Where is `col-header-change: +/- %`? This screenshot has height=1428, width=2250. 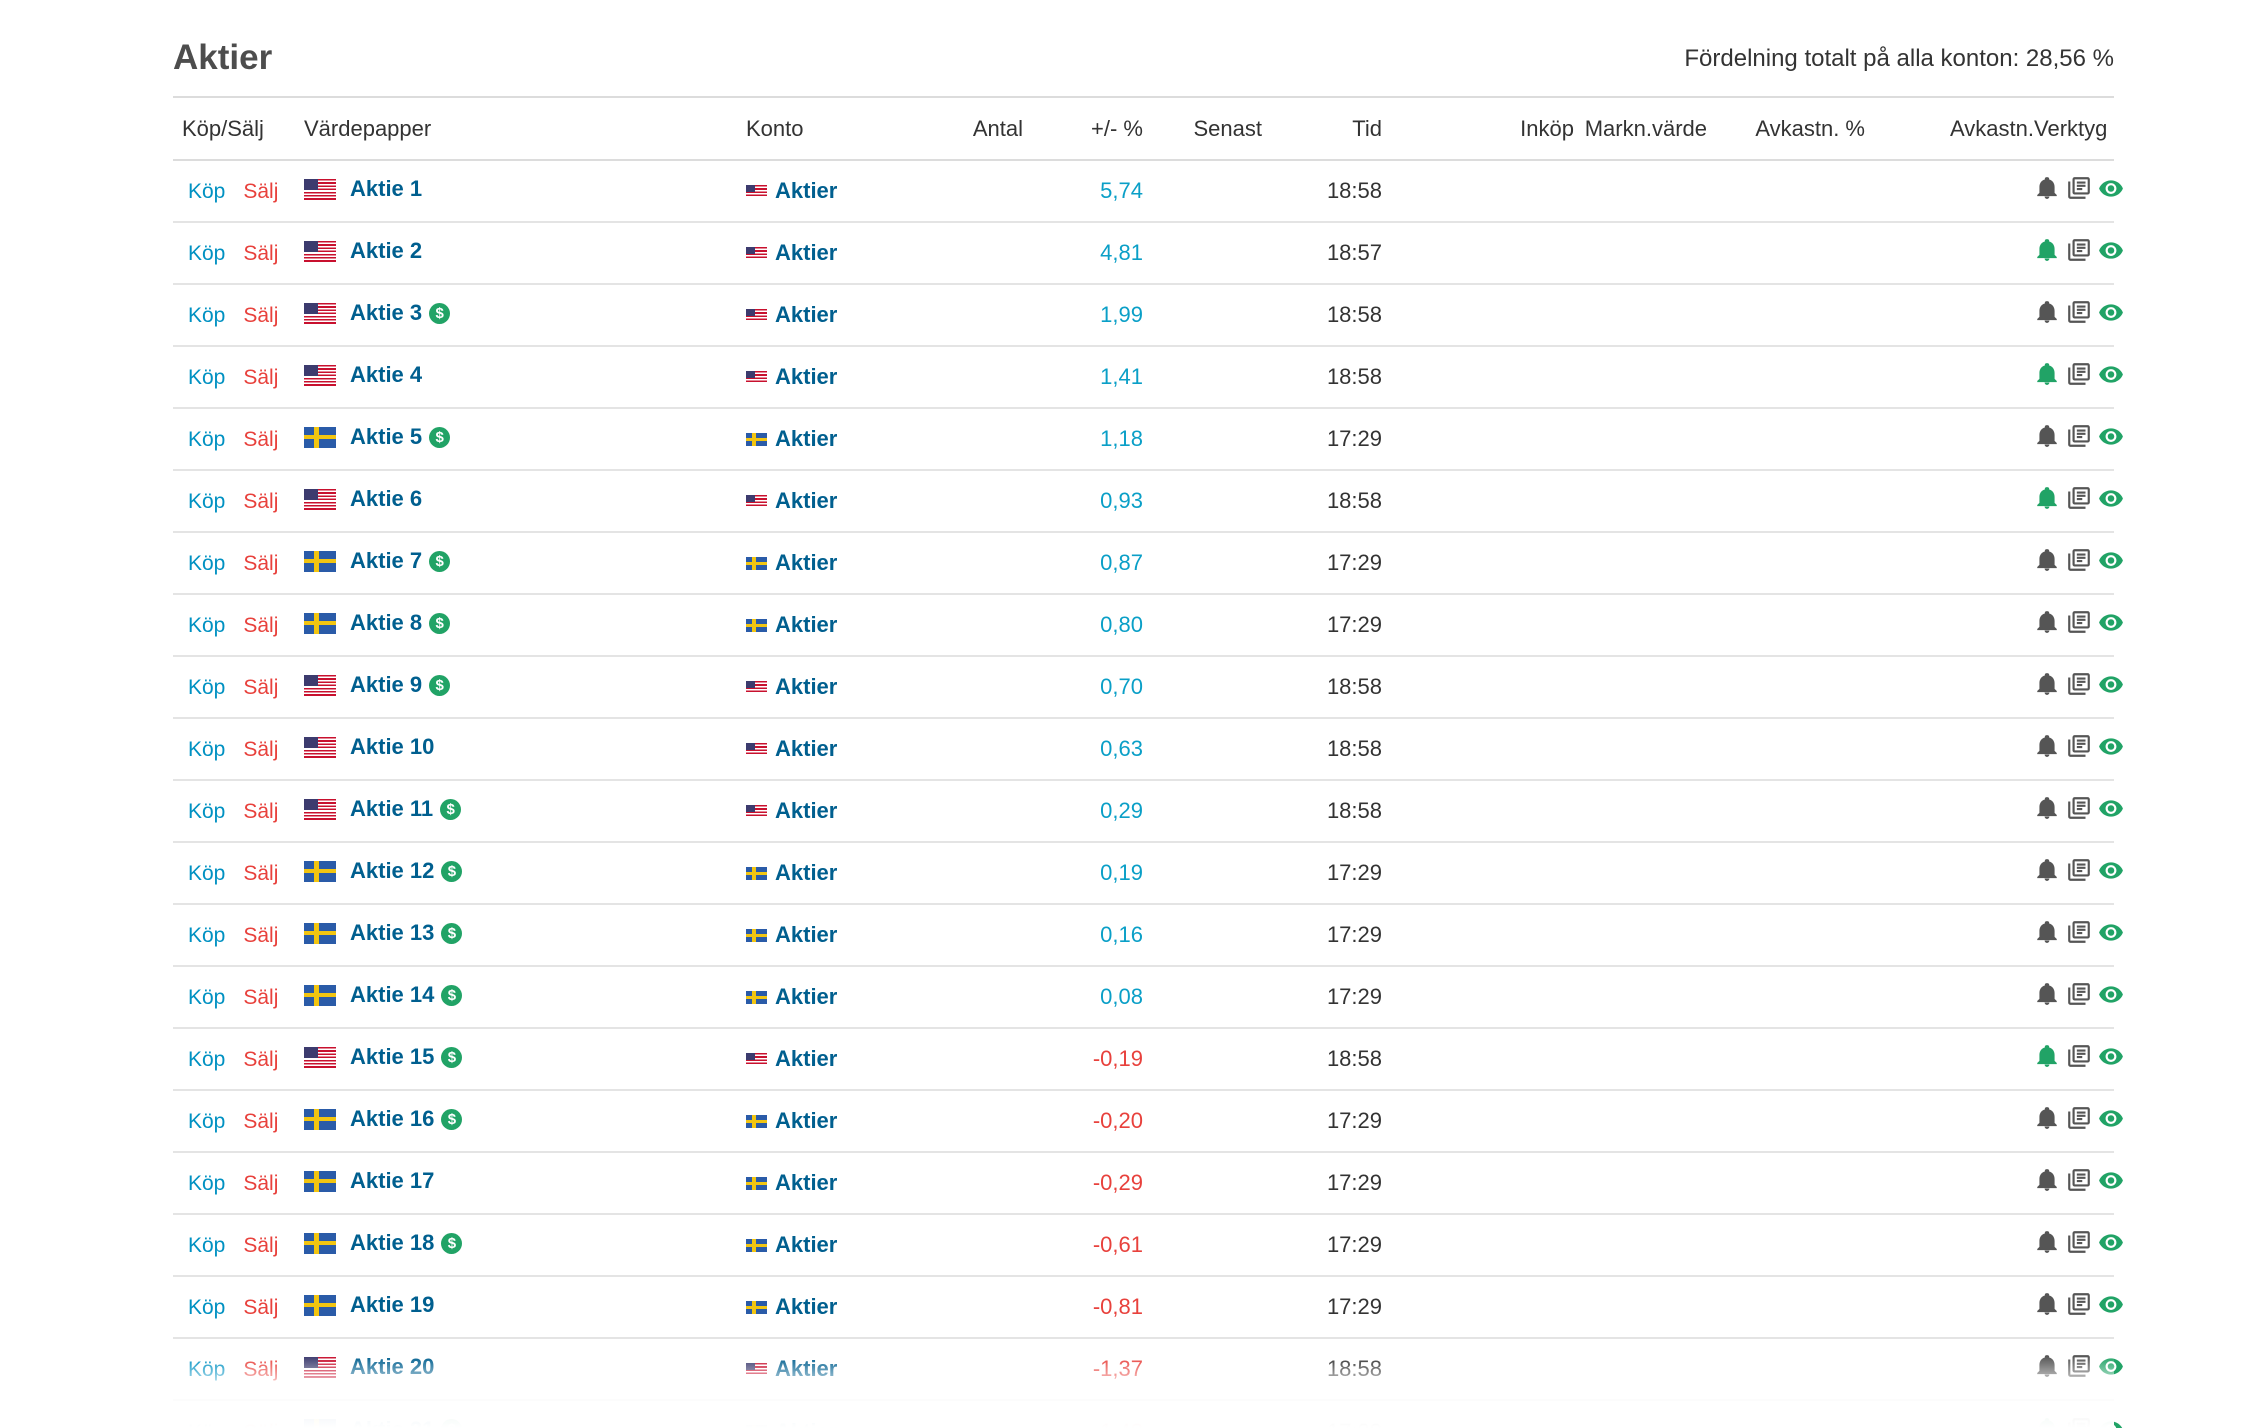 col-header-change: +/- % is located at coordinates (1083, 129).